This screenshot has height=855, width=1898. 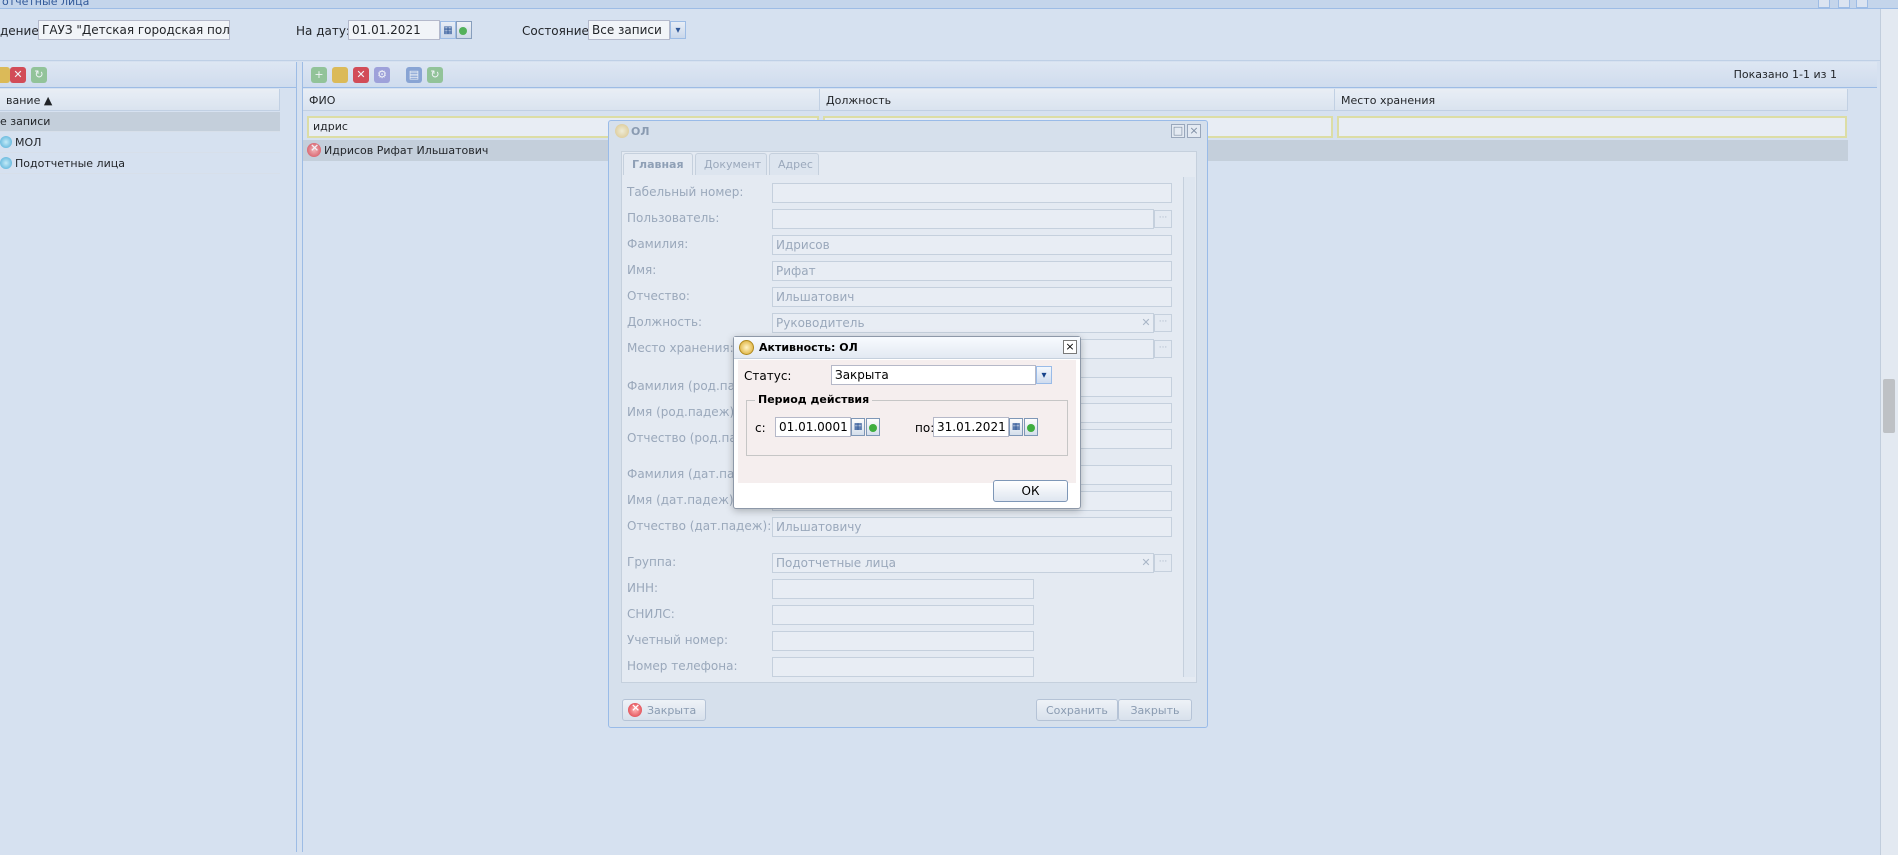 What do you see at coordinates (1178, 131) in the screenshot?
I see `maximize-icon: □` at bounding box center [1178, 131].